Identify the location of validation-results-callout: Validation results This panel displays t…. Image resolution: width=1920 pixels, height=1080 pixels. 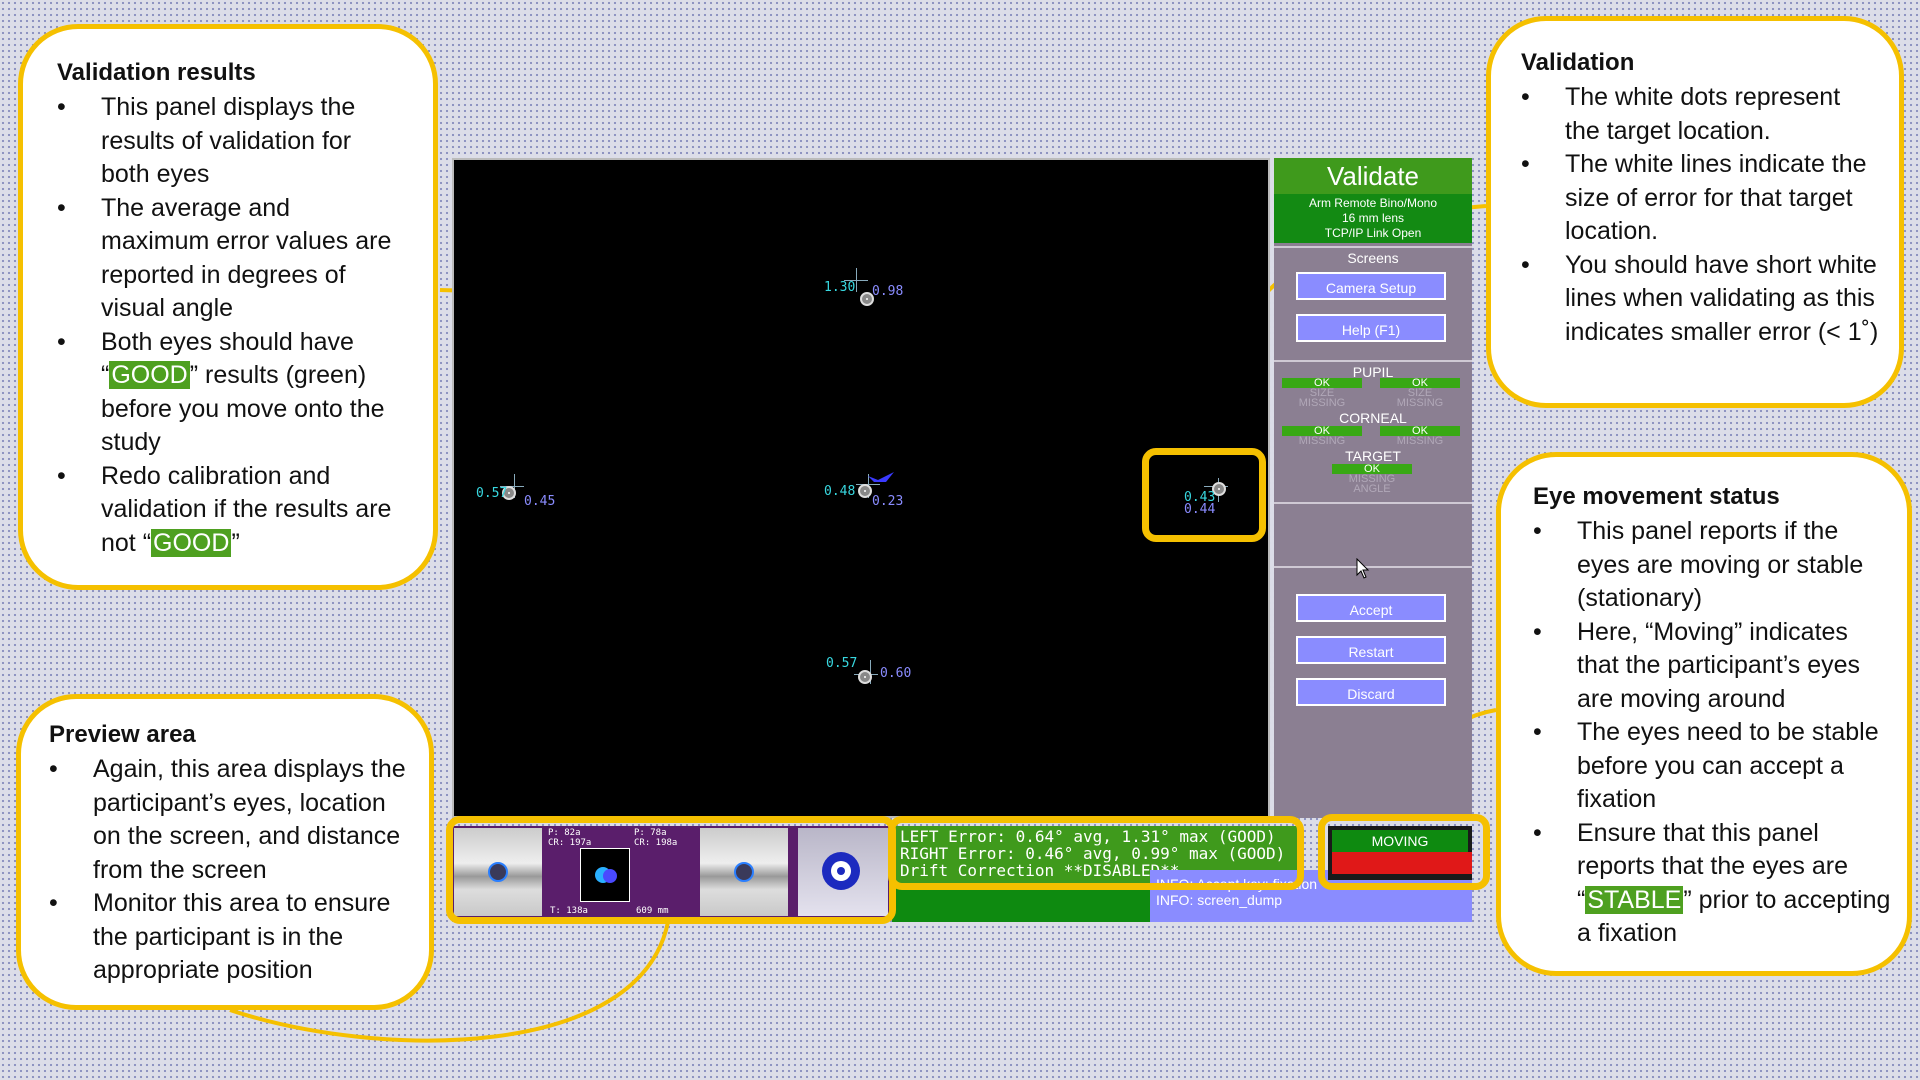
(228, 307).